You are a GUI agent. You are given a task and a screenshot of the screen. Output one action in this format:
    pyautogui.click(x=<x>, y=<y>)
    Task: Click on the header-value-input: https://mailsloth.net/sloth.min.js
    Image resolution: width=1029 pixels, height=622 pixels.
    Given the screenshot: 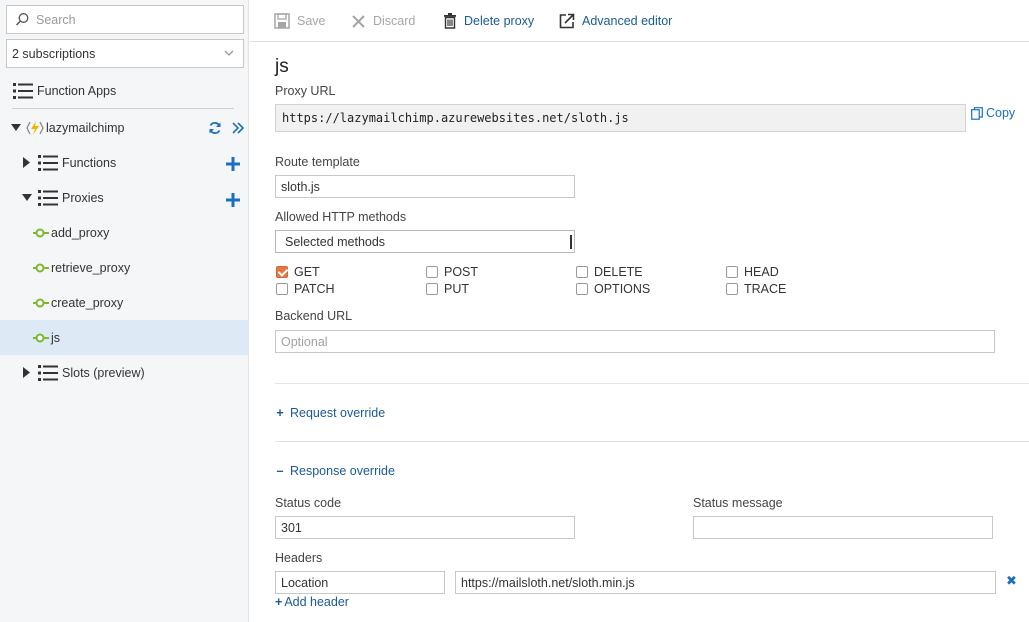 What is the action you would take?
    pyautogui.click(x=725, y=582)
    